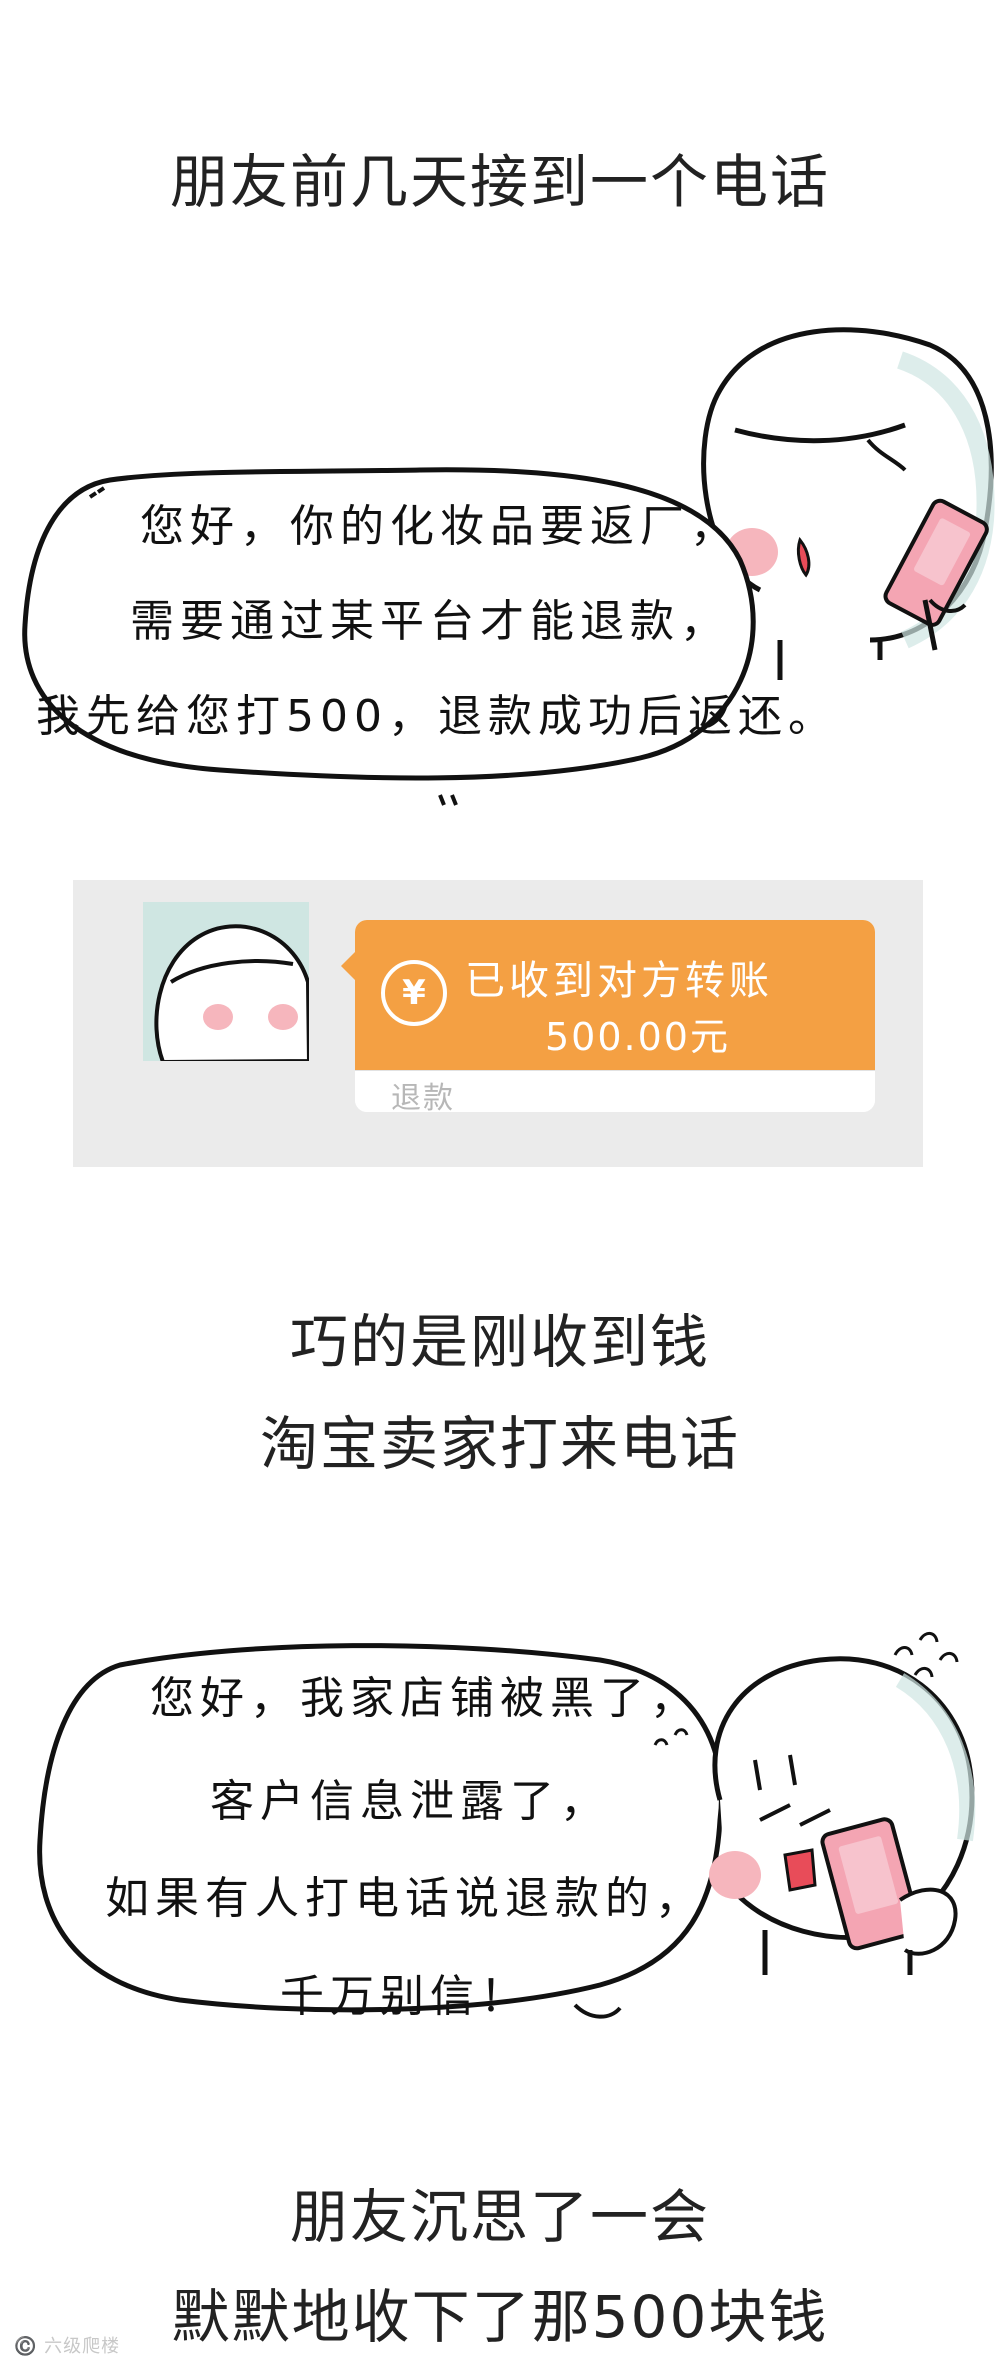 The width and height of the screenshot is (1000, 2365). What do you see at coordinates (410, 1801) in the screenshot?
I see `bubble2-line2: 客户信息泄露了，` at bounding box center [410, 1801].